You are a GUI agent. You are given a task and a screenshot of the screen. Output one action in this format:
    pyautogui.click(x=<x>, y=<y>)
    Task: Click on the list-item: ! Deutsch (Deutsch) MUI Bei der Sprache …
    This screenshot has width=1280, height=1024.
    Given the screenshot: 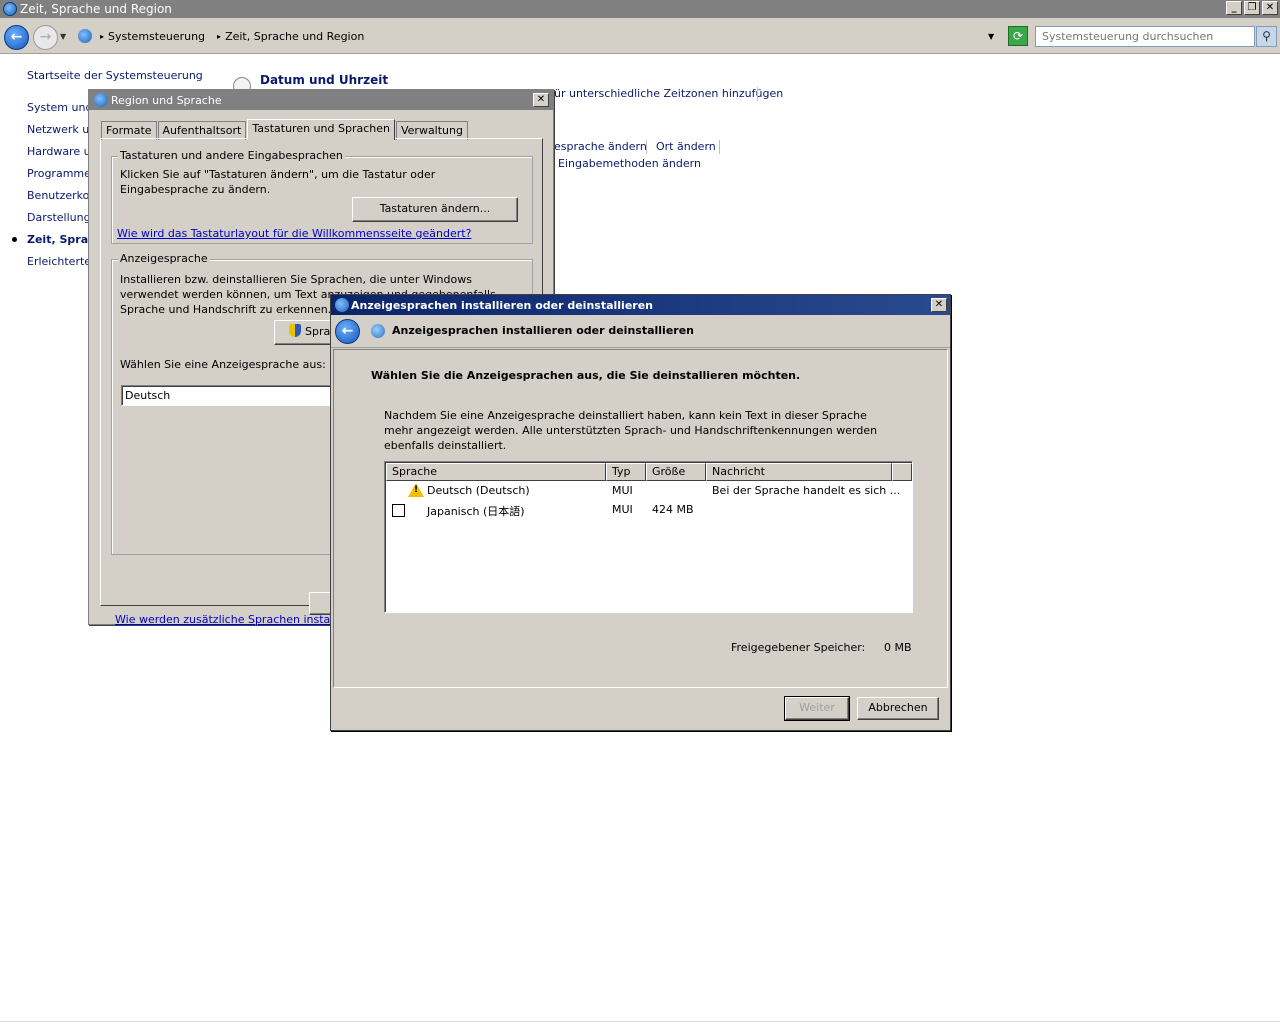 What is the action you would take?
    pyautogui.click(x=649, y=491)
    